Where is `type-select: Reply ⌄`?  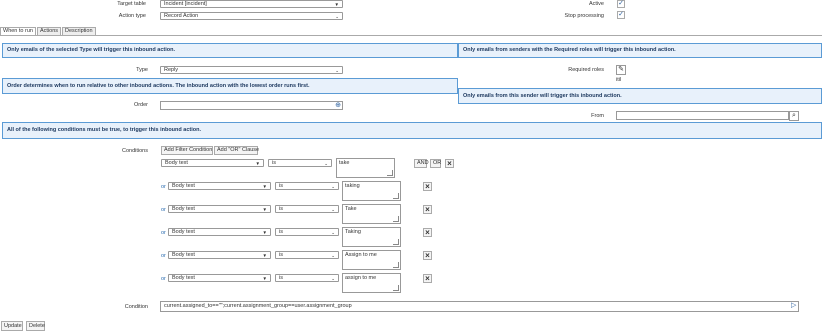 type-select: Reply ⌄ is located at coordinates (251, 70).